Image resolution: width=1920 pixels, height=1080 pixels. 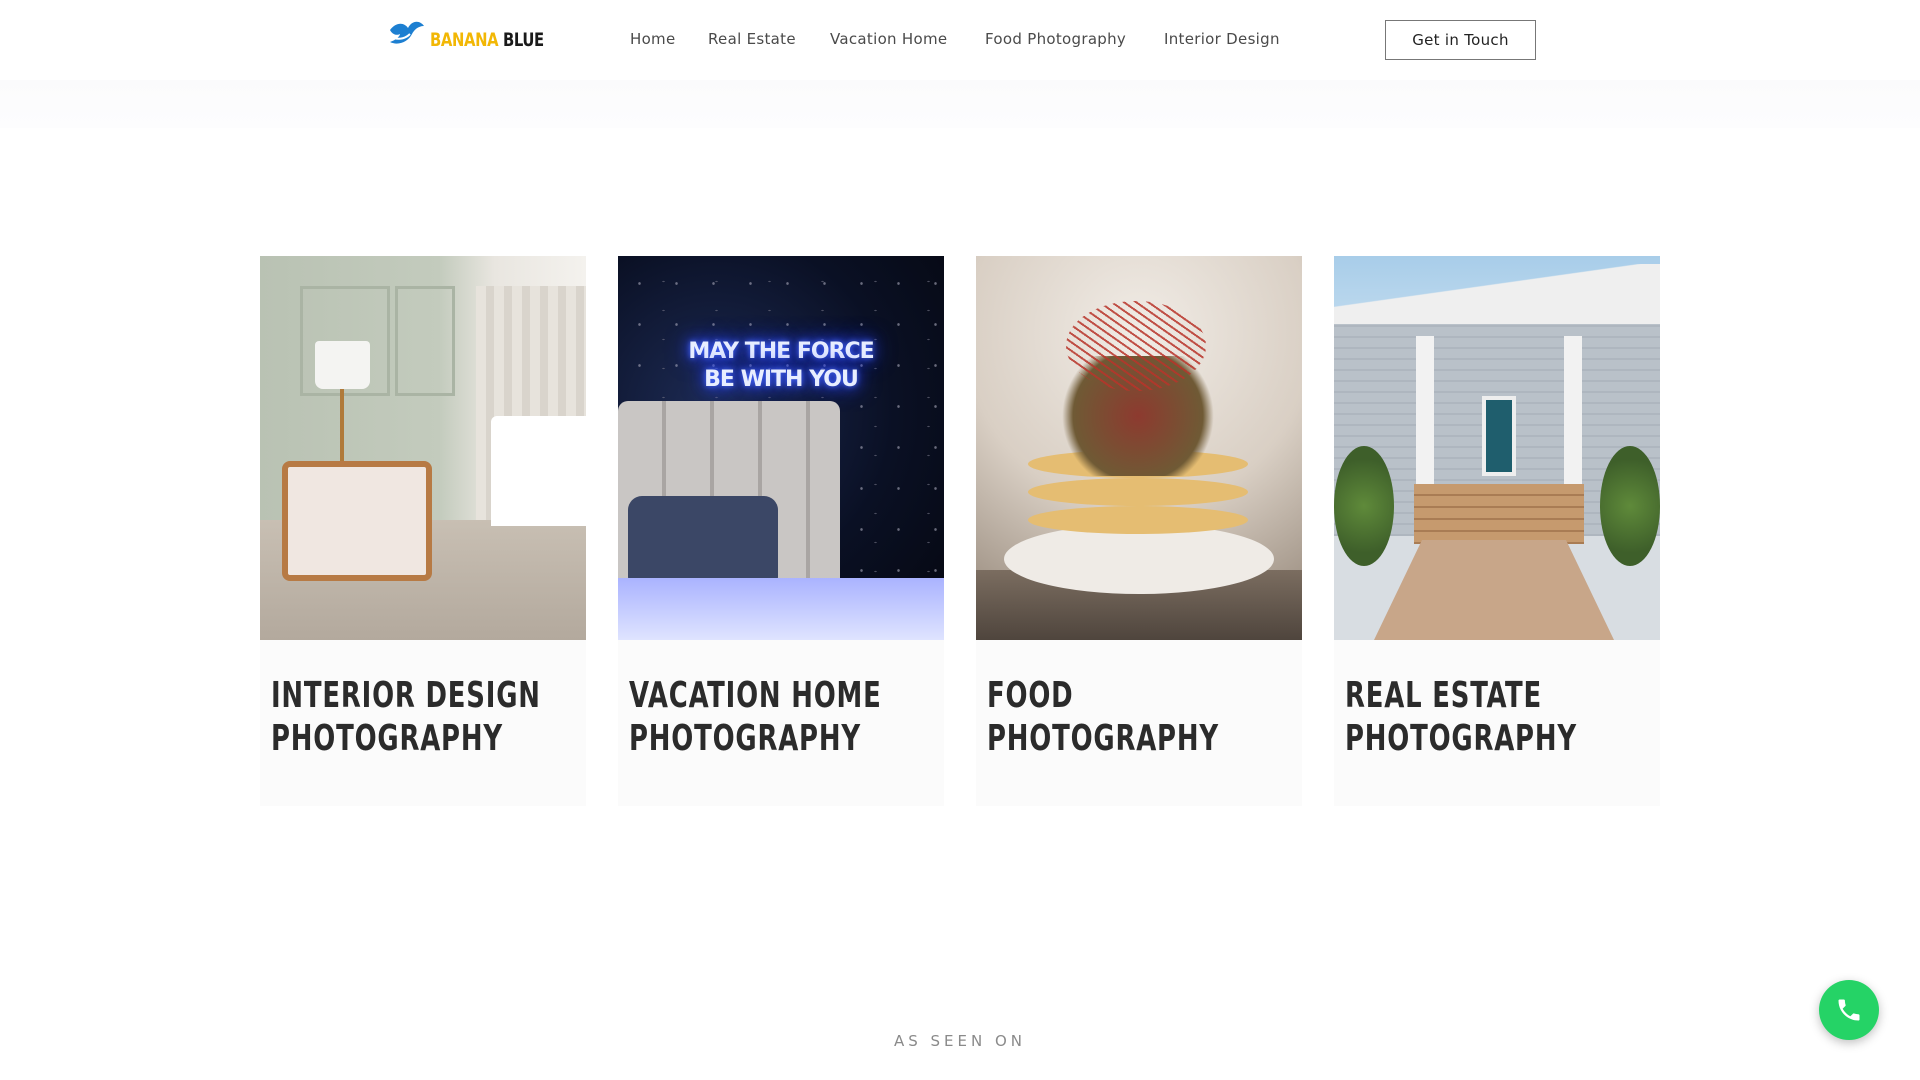 What do you see at coordinates (342, 365) in the screenshot?
I see `lamp` at bounding box center [342, 365].